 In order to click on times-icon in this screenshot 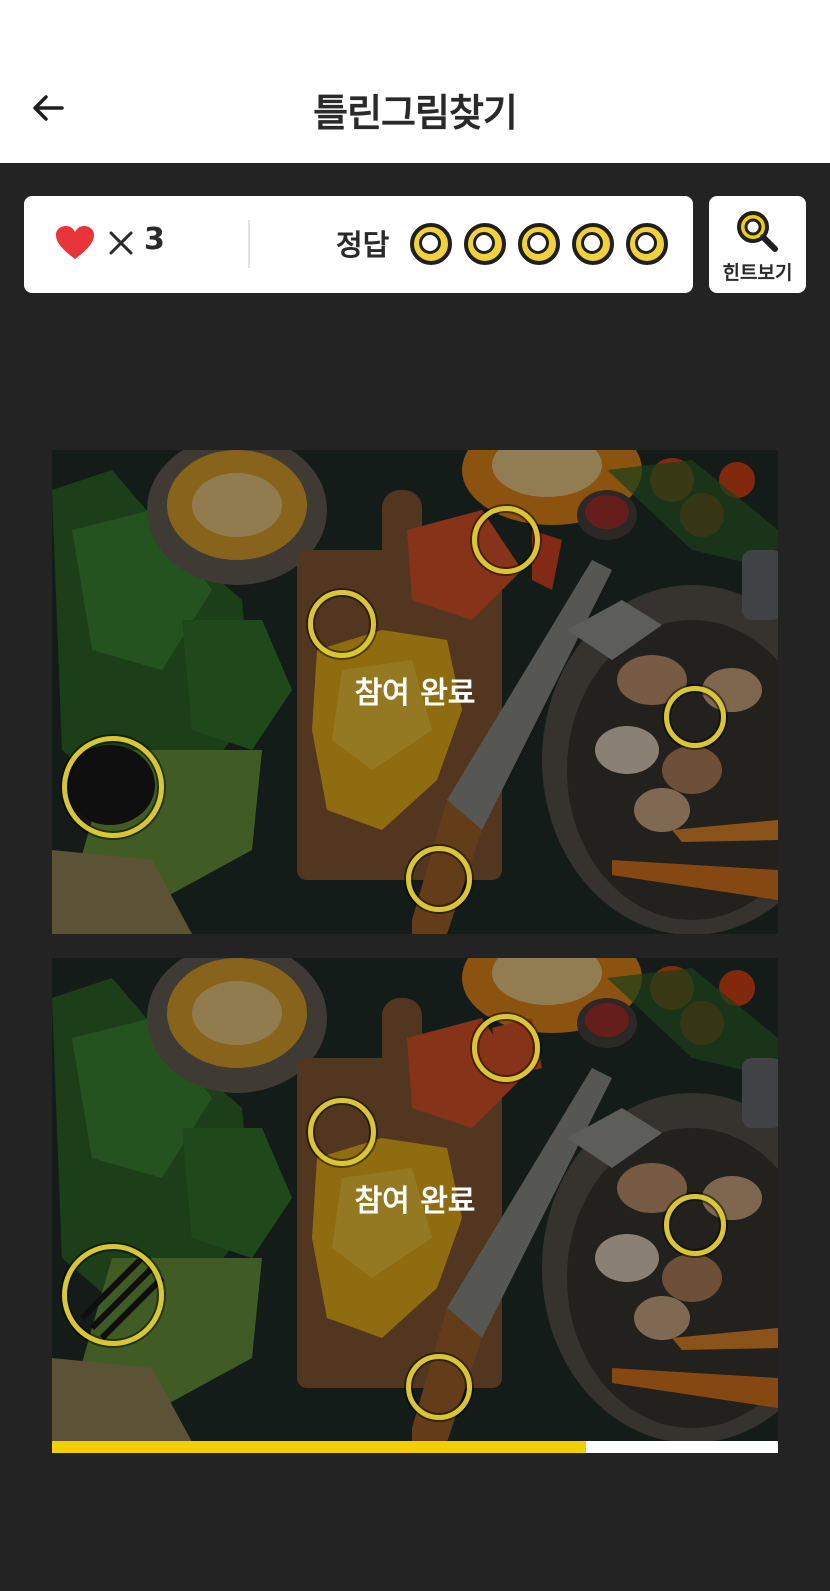, I will do `click(121, 243)`.